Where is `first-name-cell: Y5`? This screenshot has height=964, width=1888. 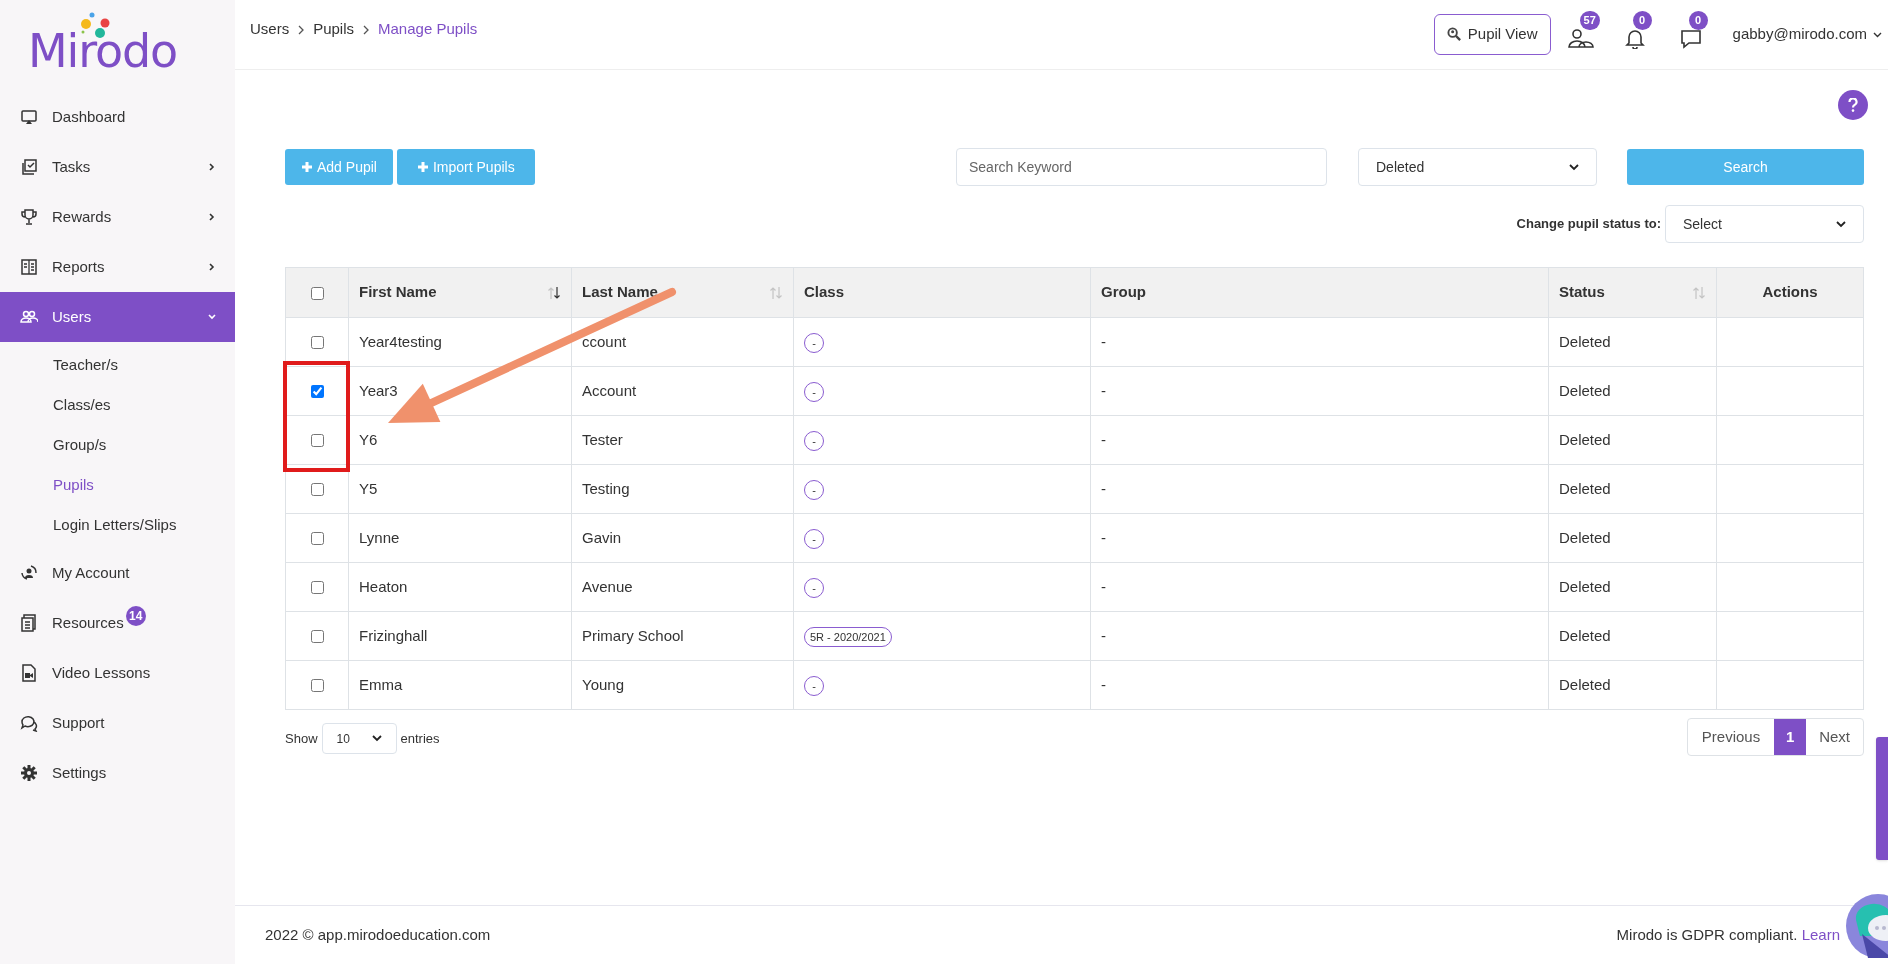
first-name-cell: Y5 is located at coordinates (368, 488).